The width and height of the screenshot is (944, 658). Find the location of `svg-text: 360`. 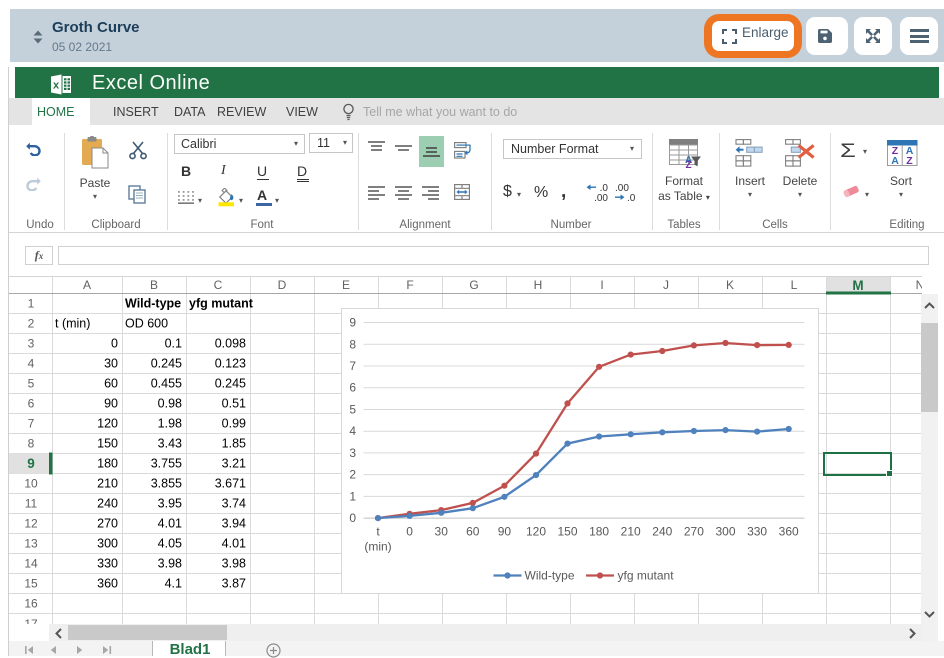

svg-text: 360 is located at coordinates (789, 531).